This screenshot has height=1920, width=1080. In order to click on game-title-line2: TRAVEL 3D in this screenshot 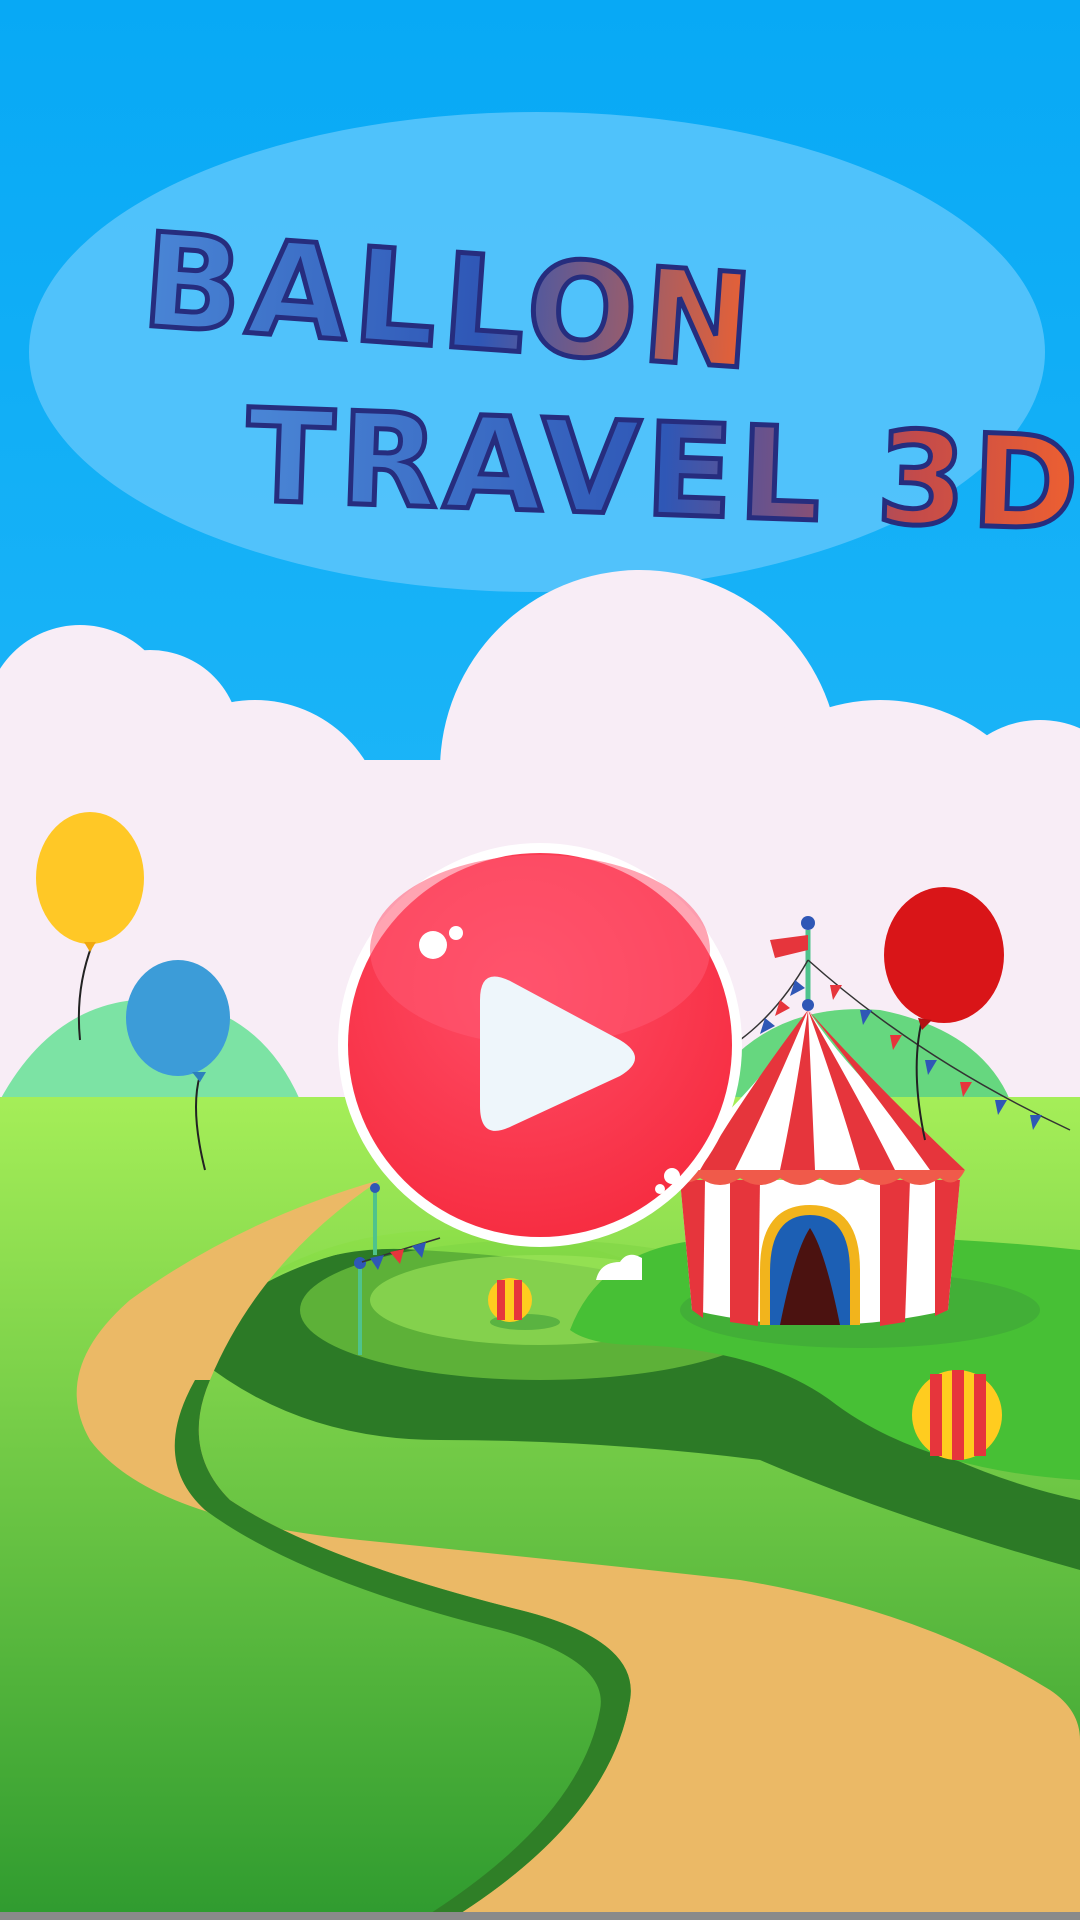, I will do `click(662, 471)`.